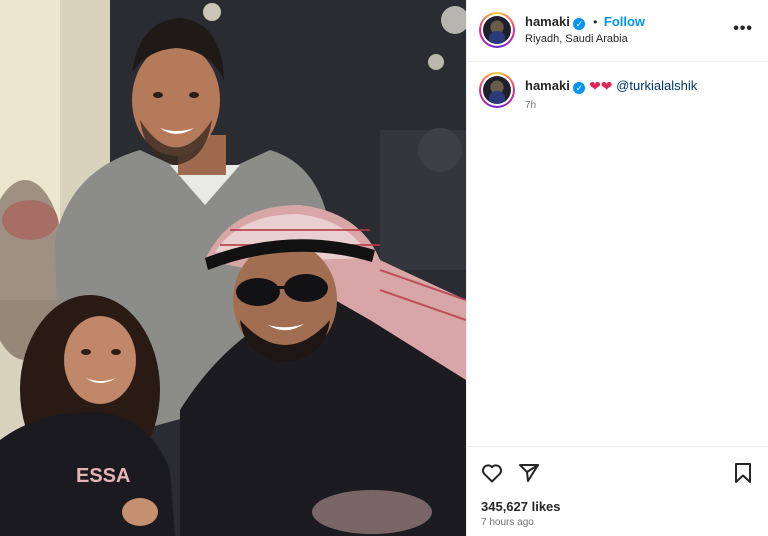  I want to click on header-user: hamaki ✓ • Follow, so click(585, 22).